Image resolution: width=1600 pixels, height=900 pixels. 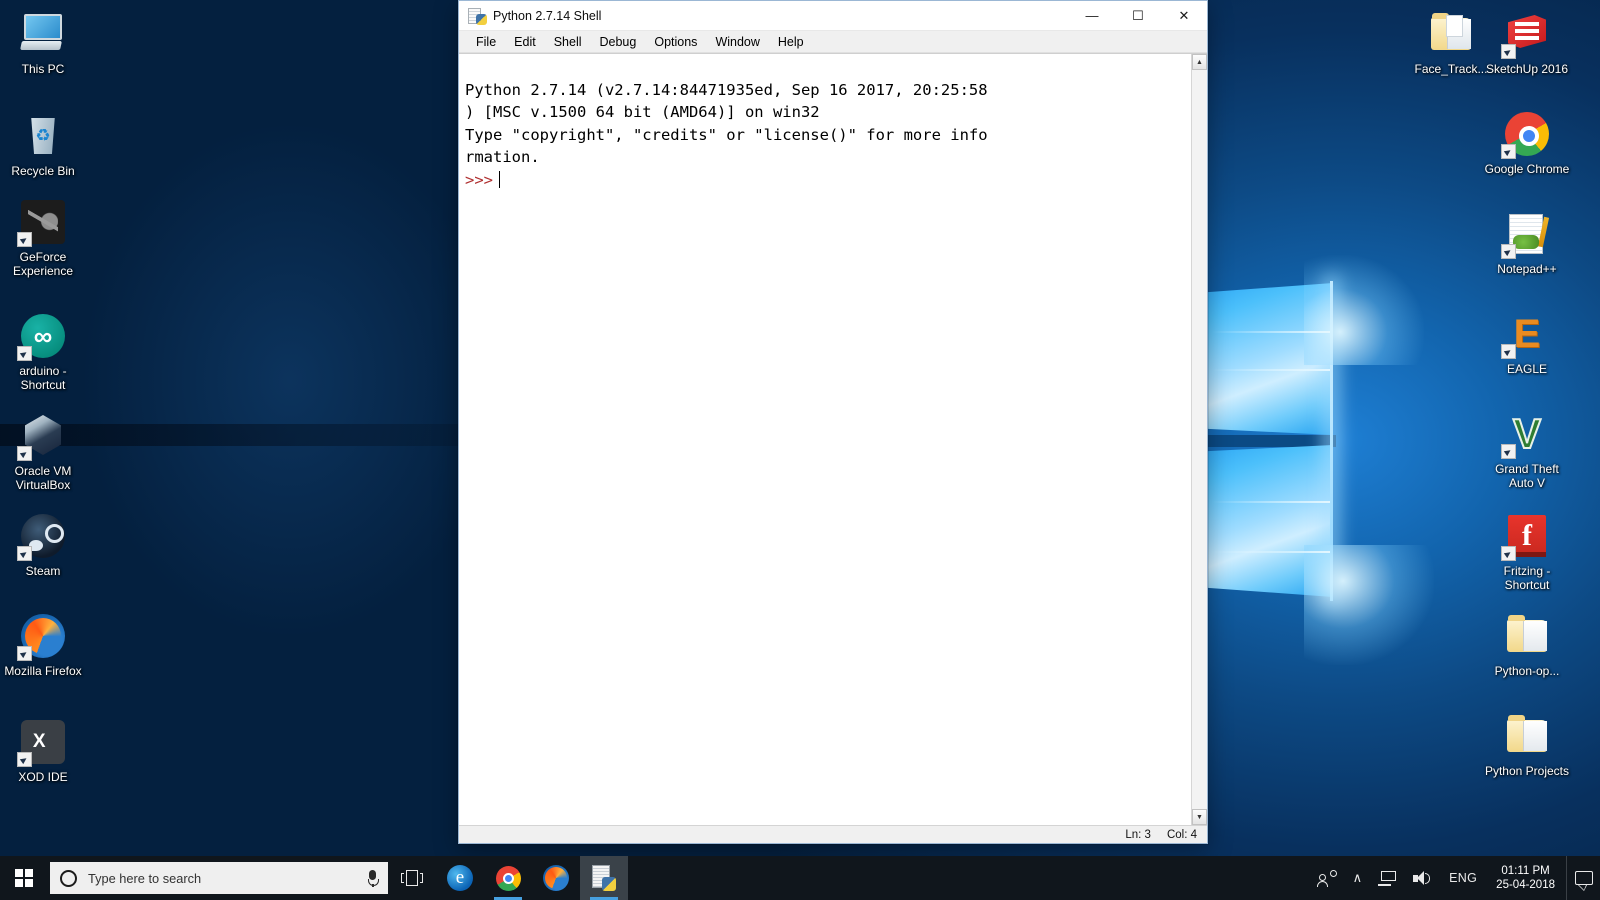 I want to click on taskbar-app-mozilla-firefox, so click(x=556, y=878).